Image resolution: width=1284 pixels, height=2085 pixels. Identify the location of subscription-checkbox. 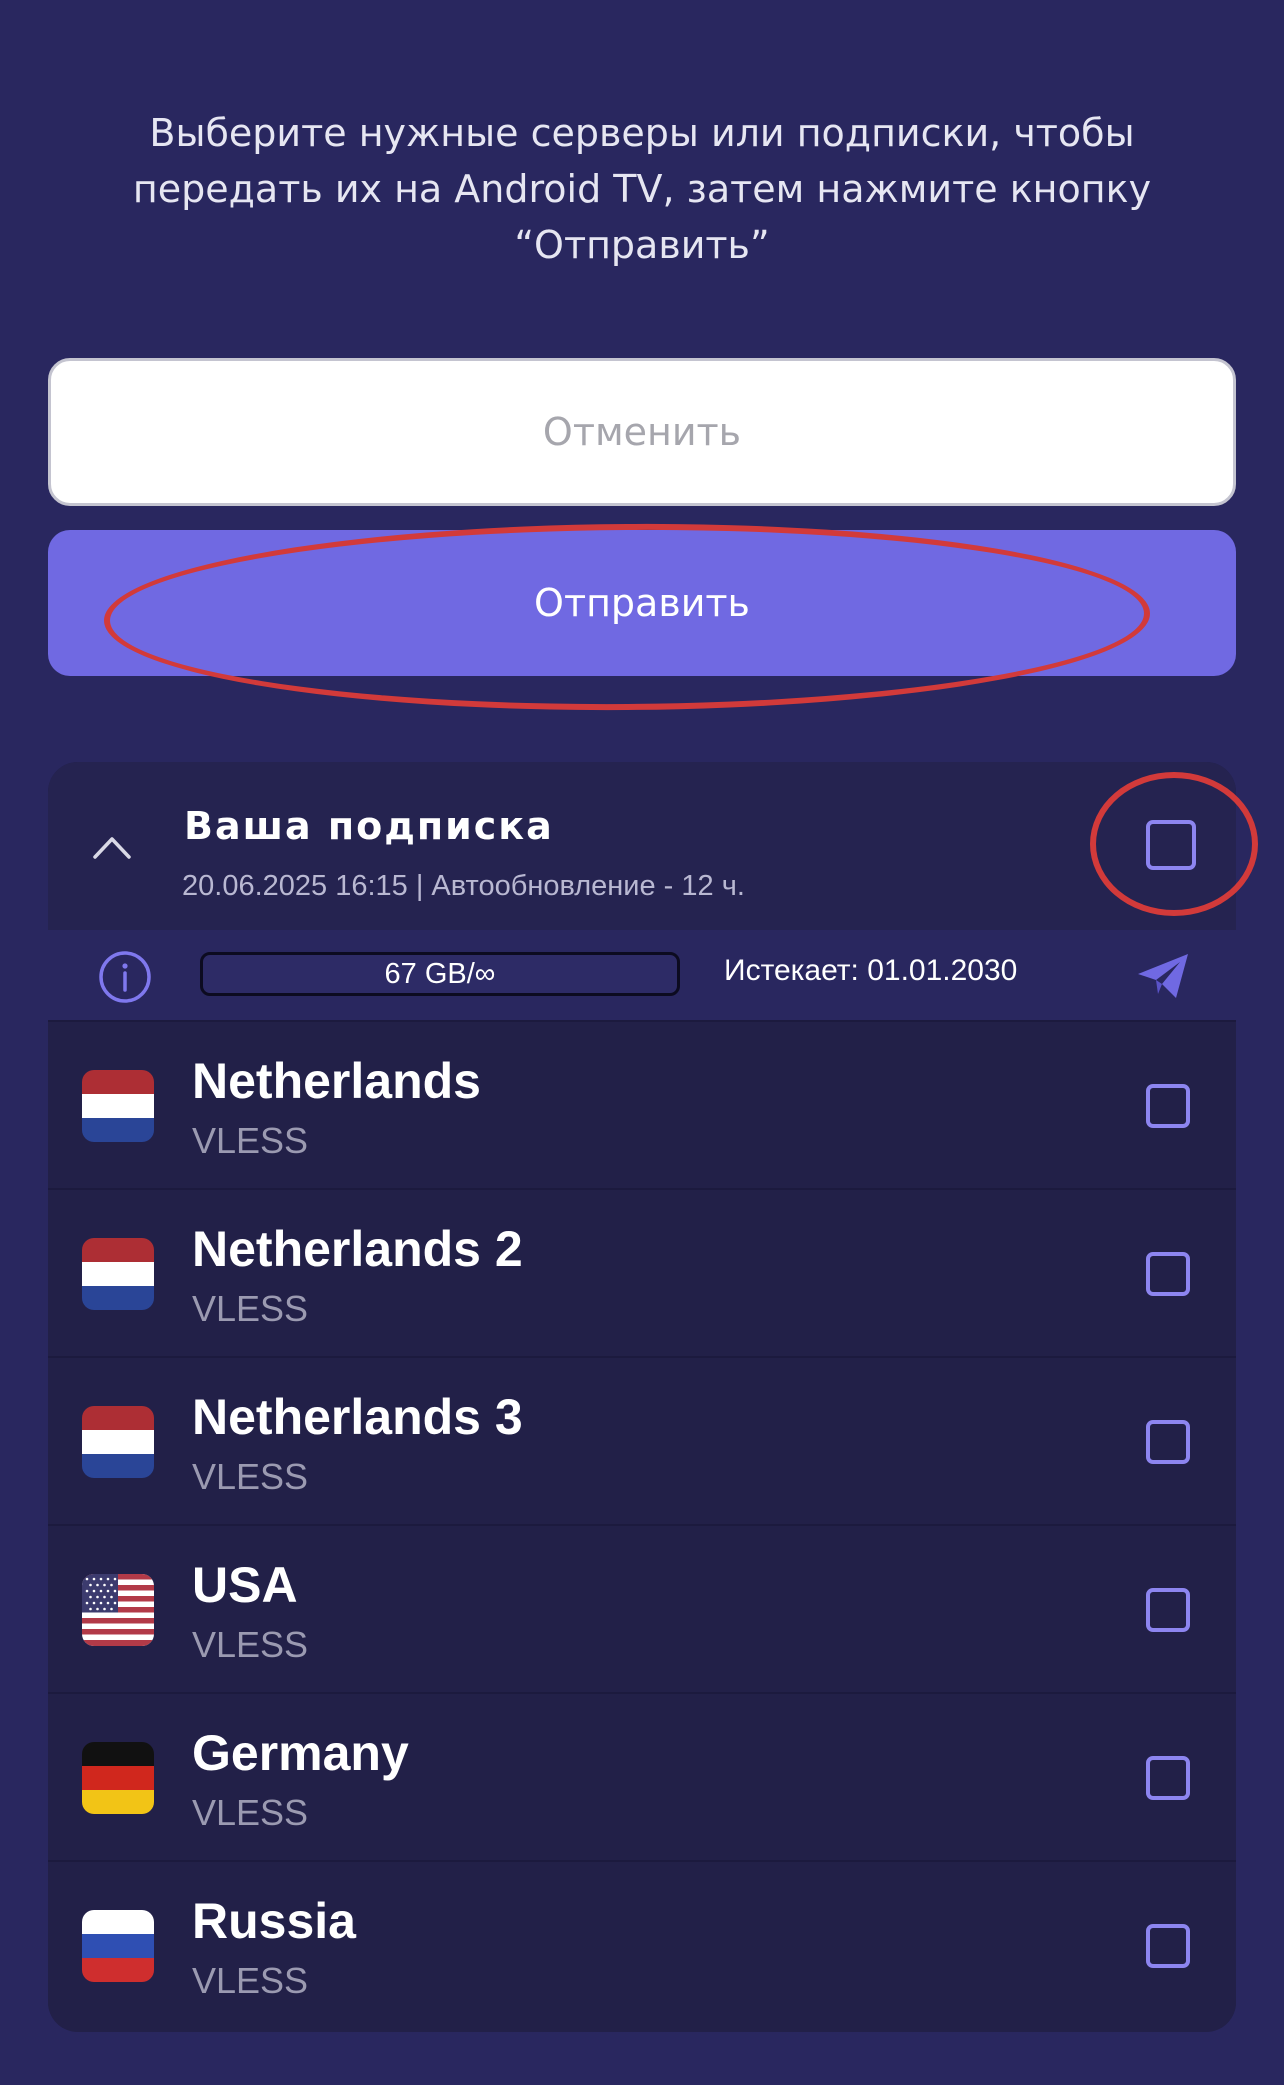
(1171, 845).